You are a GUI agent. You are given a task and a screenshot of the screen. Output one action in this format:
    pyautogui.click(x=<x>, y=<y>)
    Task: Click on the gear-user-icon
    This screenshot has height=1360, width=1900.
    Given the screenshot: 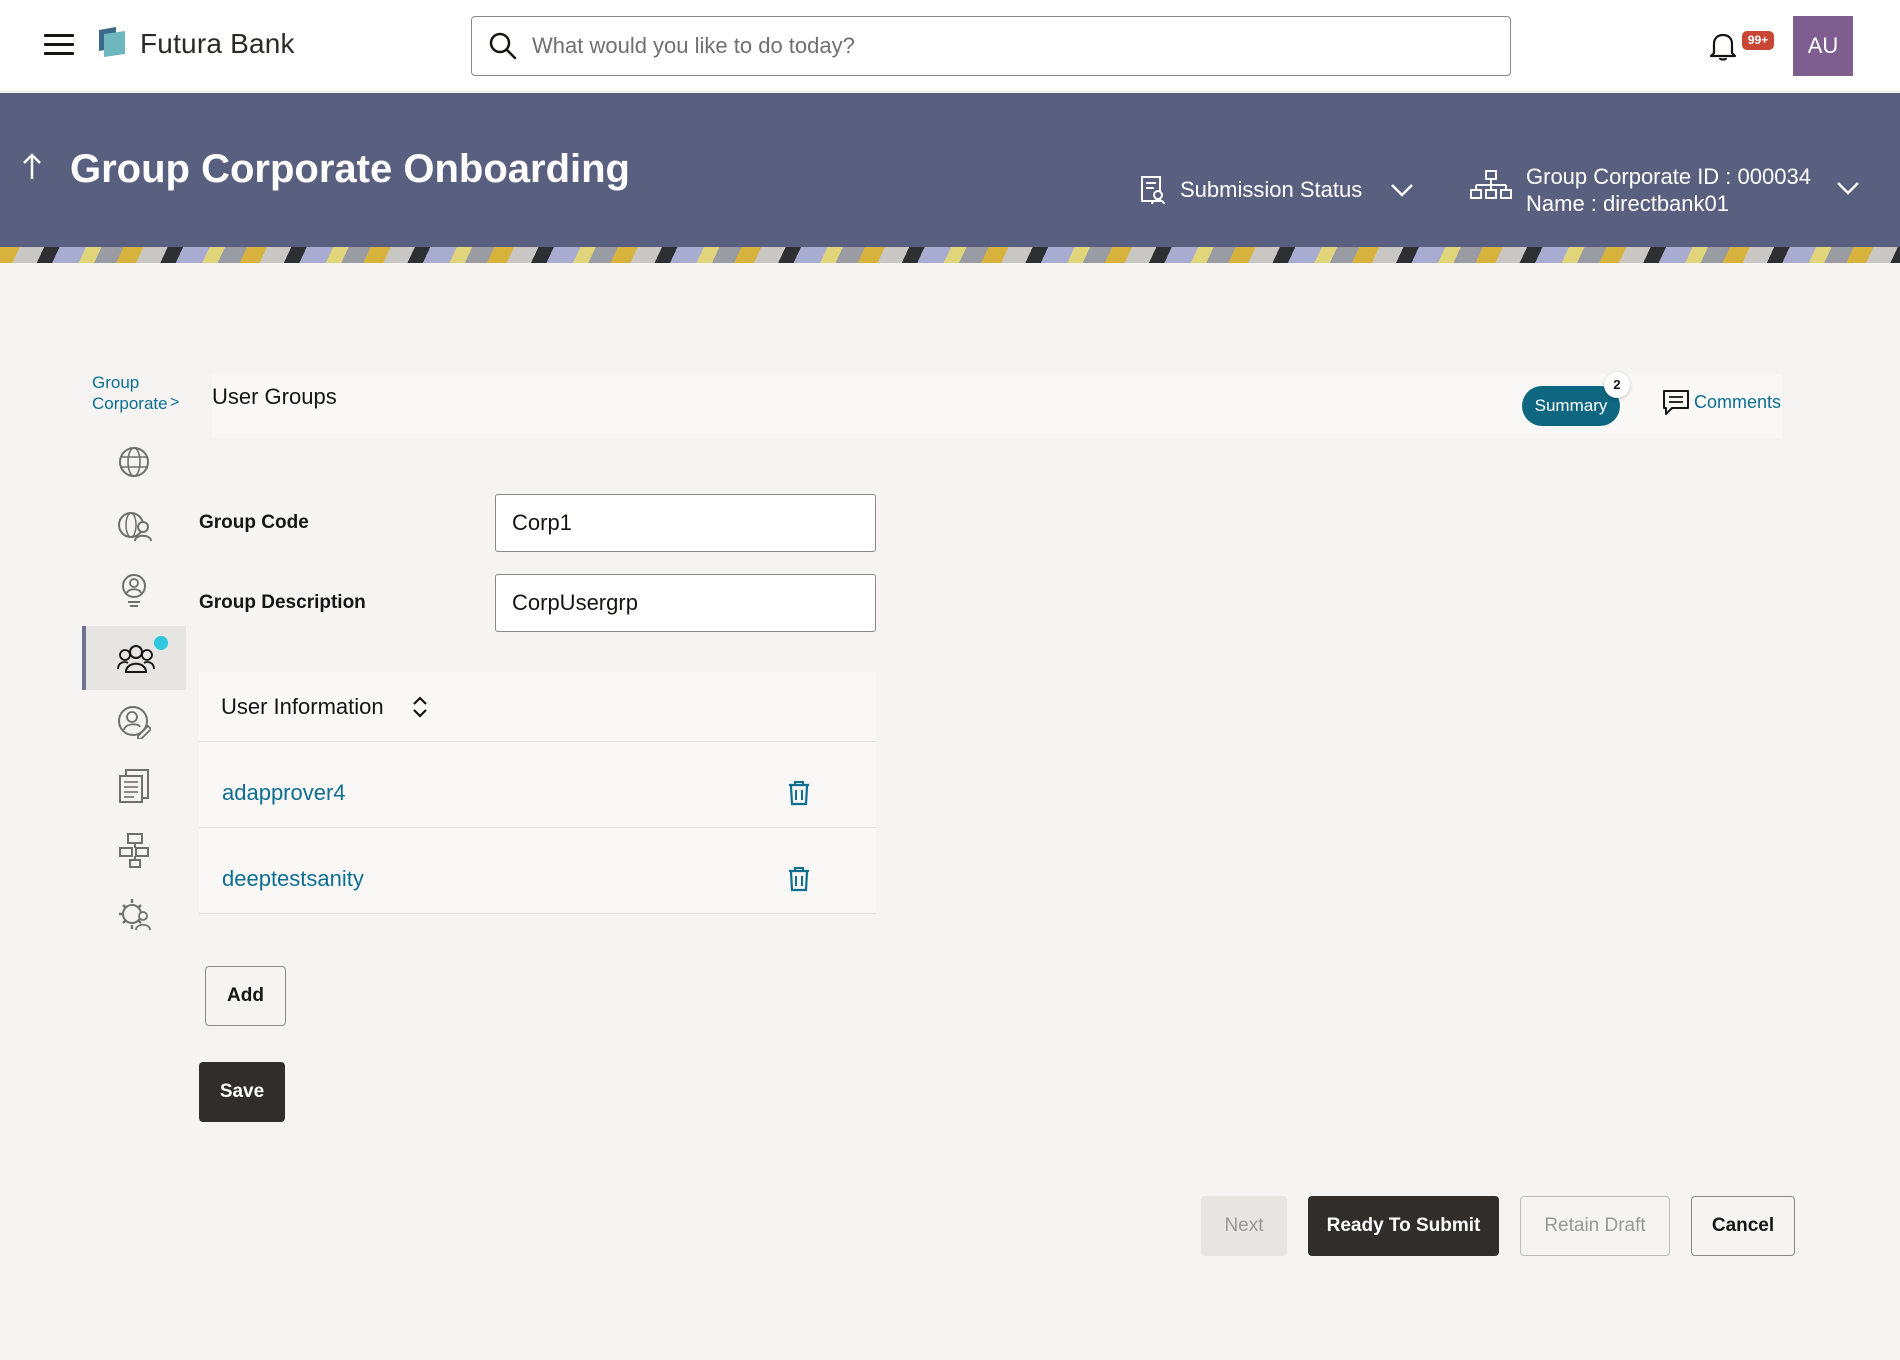 What is the action you would take?
    pyautogui.click(x=135, y=915)
    